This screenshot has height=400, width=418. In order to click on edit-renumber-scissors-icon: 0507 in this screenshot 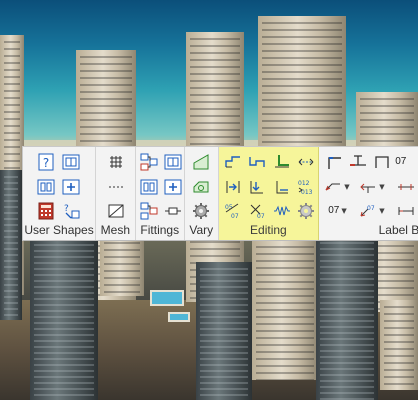, I will do `click(232, 211)`.